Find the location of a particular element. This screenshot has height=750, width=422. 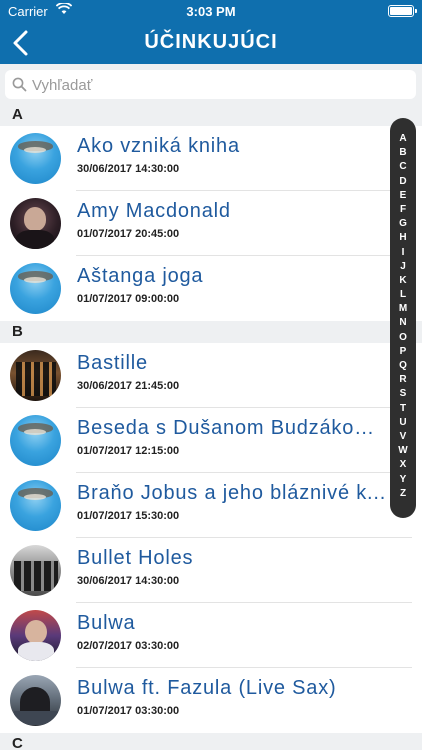

index-letter-x: X is located at coordinates (403, 465).